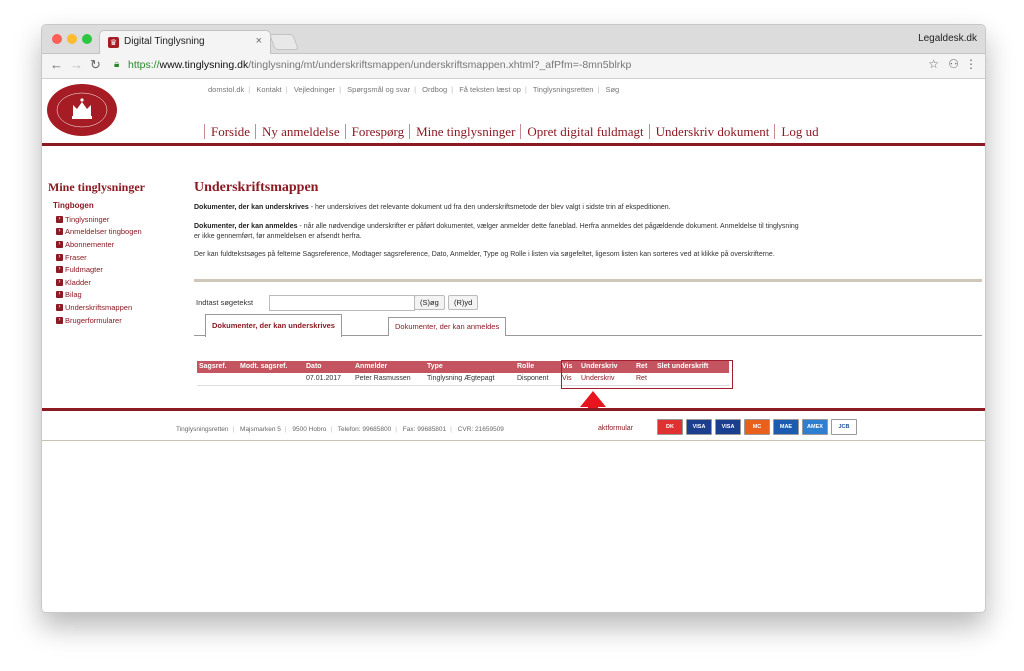 Image resolution: width=1024 pixels, height=671 pixels. I want to click on bookmark-star-icon: ☆, so click(933, 64).